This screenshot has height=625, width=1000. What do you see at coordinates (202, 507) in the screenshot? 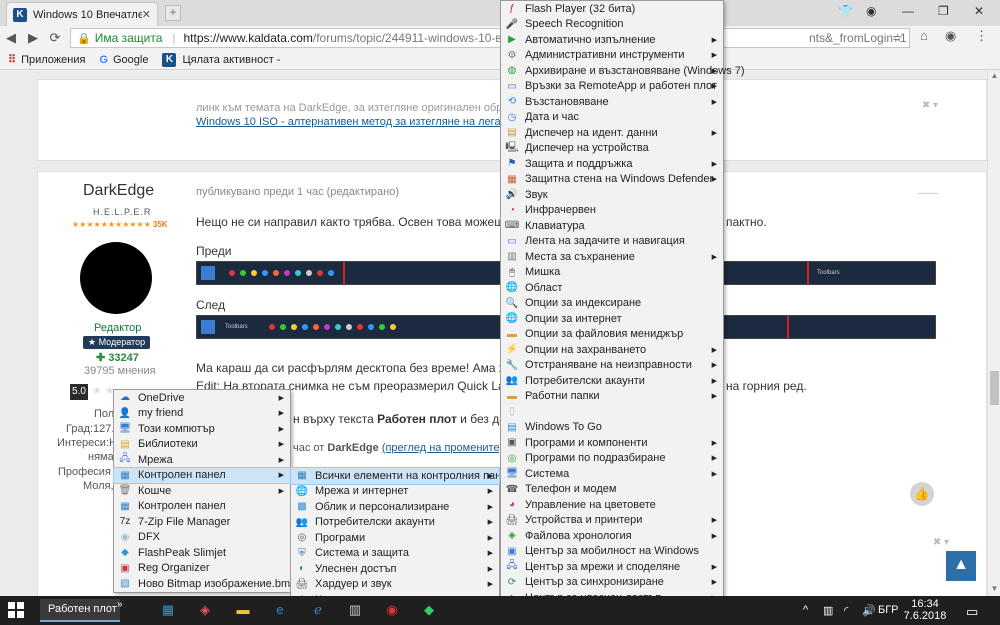
I see `menu-item: ▦ Контролен панел` at bounding box center [202, 507].